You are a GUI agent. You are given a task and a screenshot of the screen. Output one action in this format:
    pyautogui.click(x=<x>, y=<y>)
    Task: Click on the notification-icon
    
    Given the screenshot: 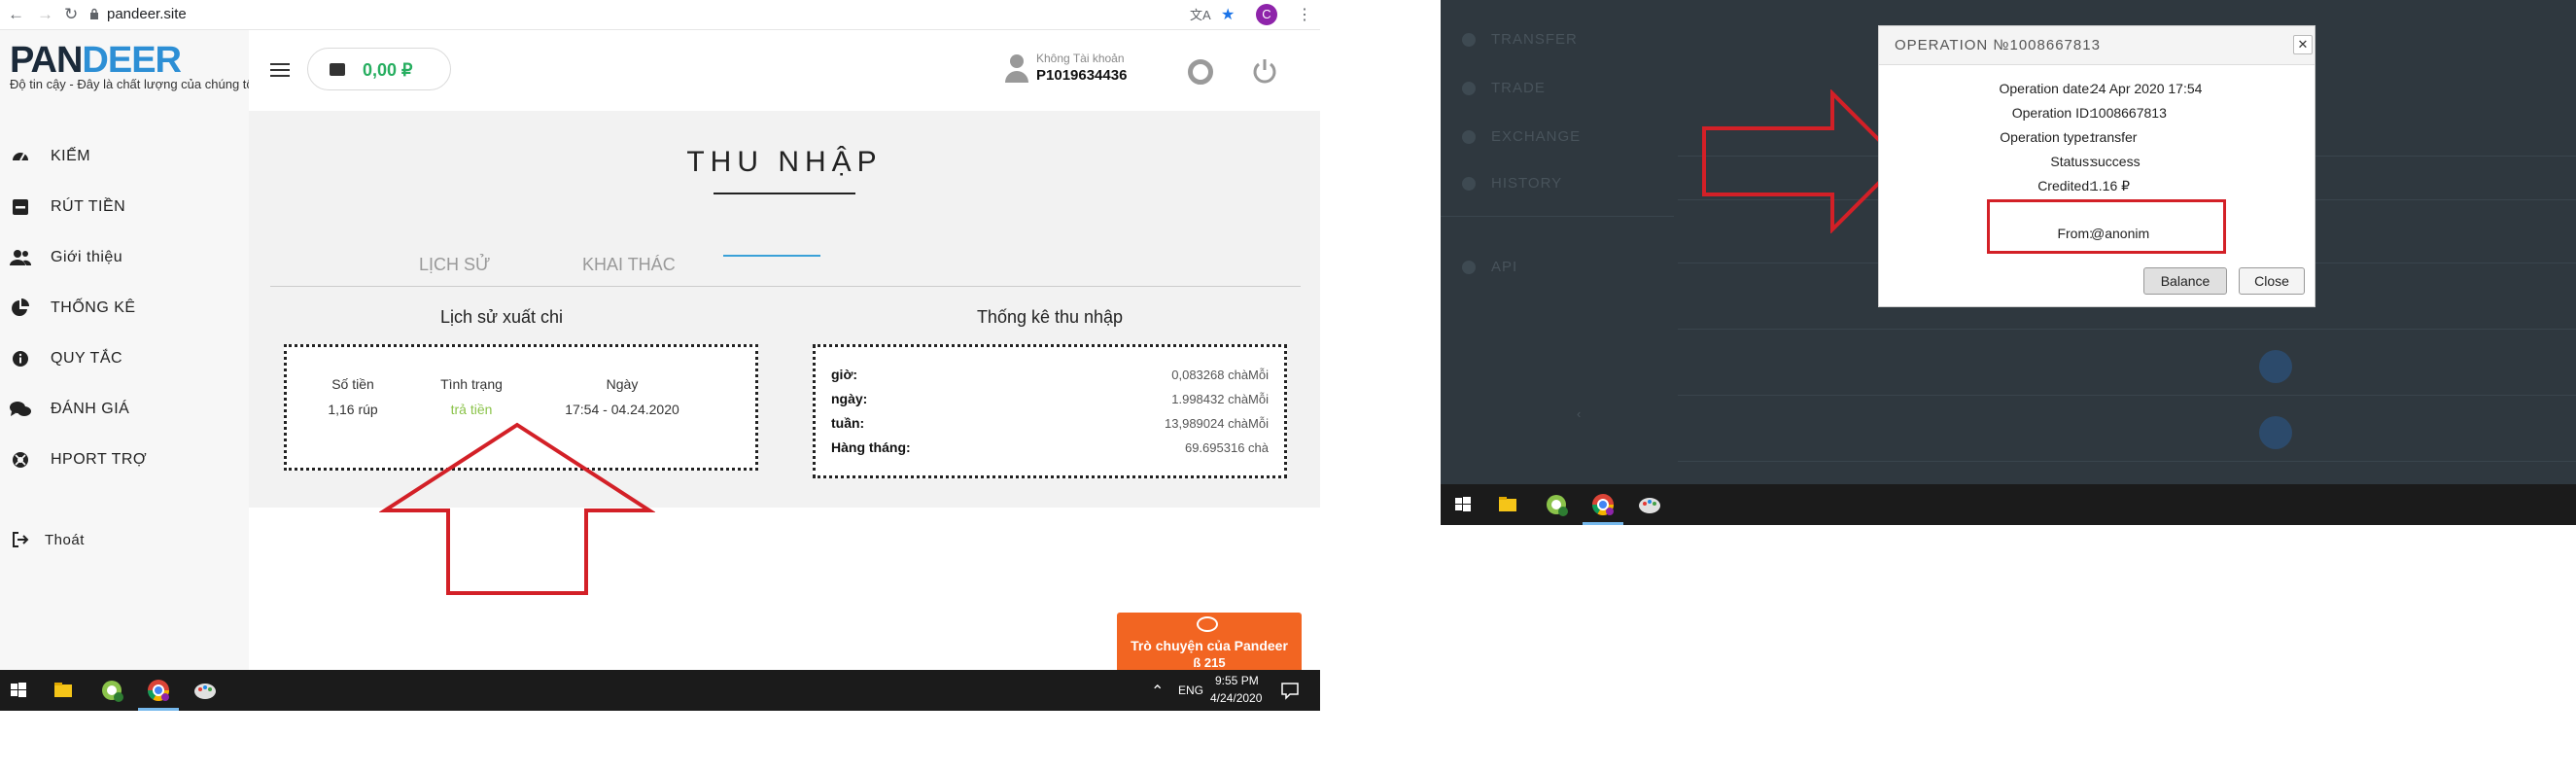 What is the action you would take?
    pyautogui.click(x=1290, y=691)
    